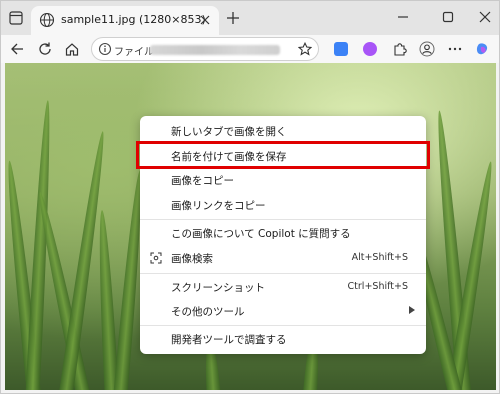  What do you see at coordinates (283, 311) in the screenshot?
I see `menu-item-more-tools: その他のツール` at bounding box center [283, 311].